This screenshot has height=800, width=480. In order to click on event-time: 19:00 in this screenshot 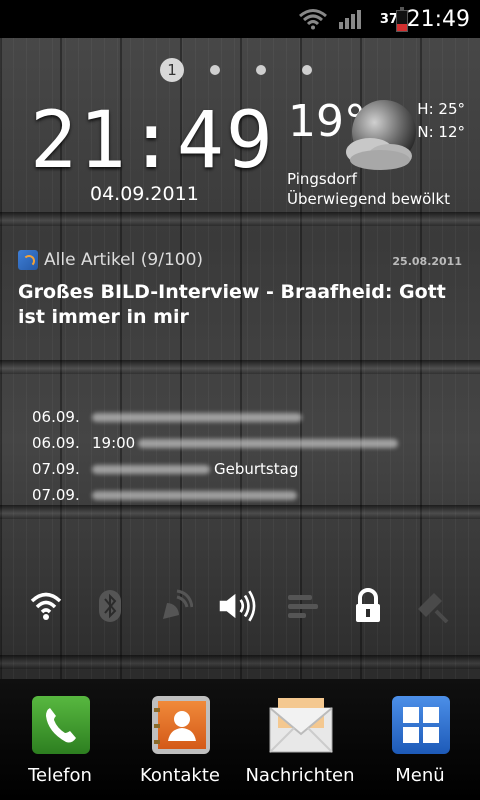, I will do `click(114, 443)`.